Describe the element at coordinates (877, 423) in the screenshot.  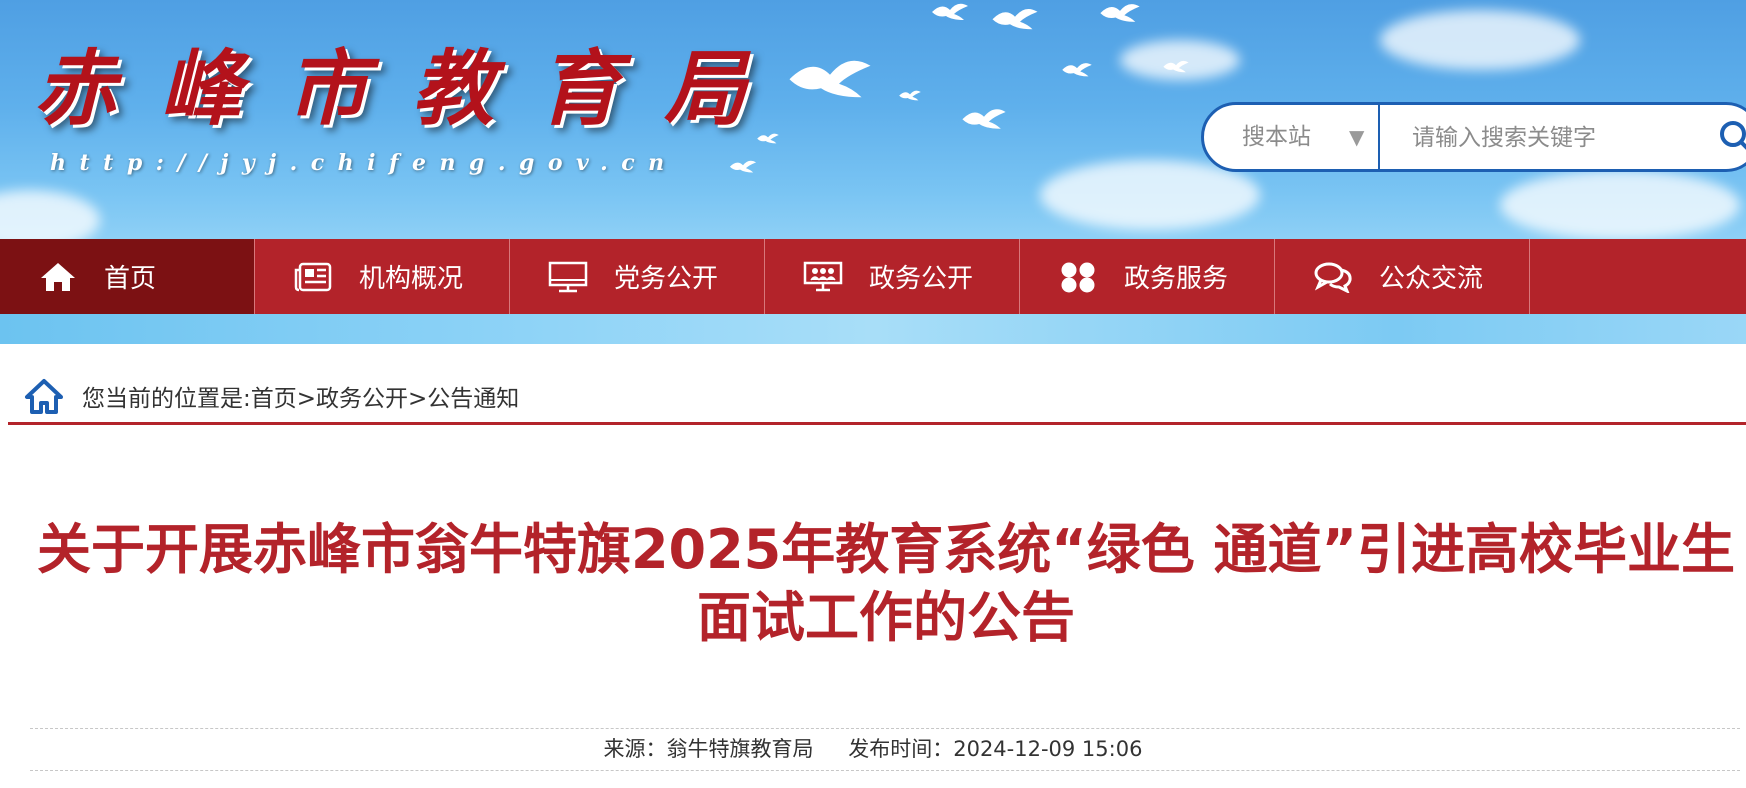
I see `breadcrumb-divider` at that location.